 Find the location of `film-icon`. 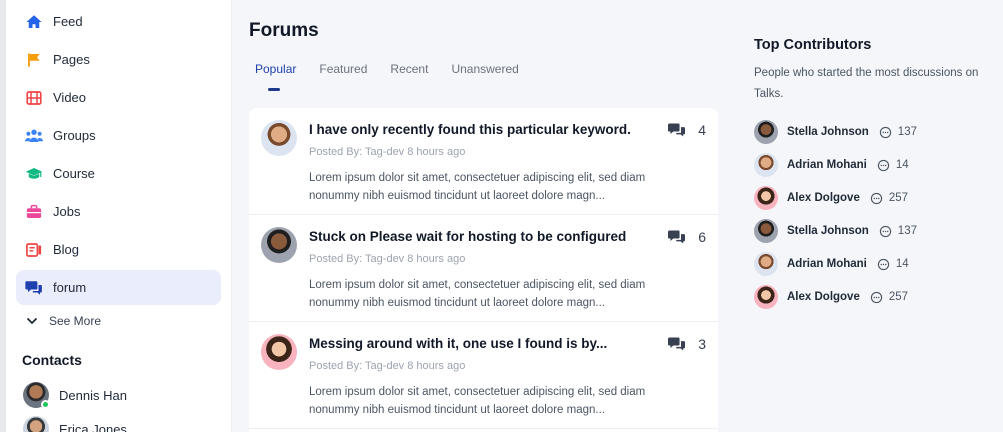

film-icon is located at coordinates (34, 98).